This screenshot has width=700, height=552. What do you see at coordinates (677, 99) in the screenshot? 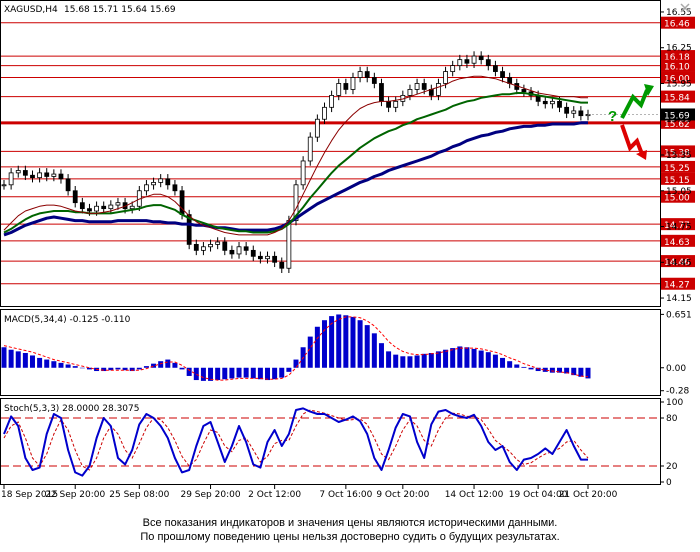
I see `level-label: 15.84` at bounding box center [677, 99].